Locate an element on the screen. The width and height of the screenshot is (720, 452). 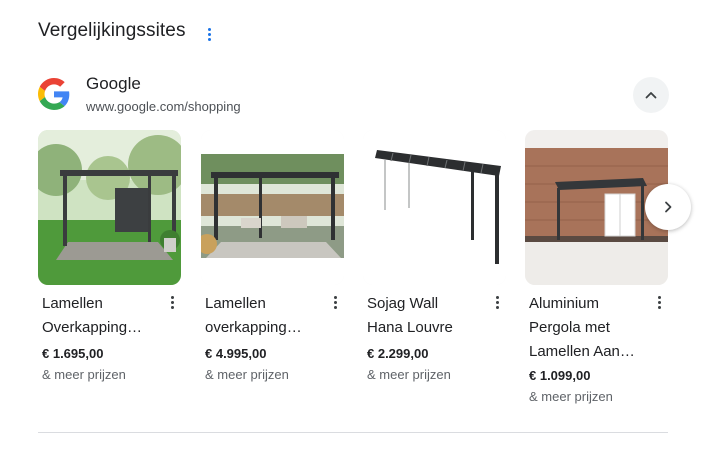
product-price: € 2.299,00 is located at coordinates (398, 353).